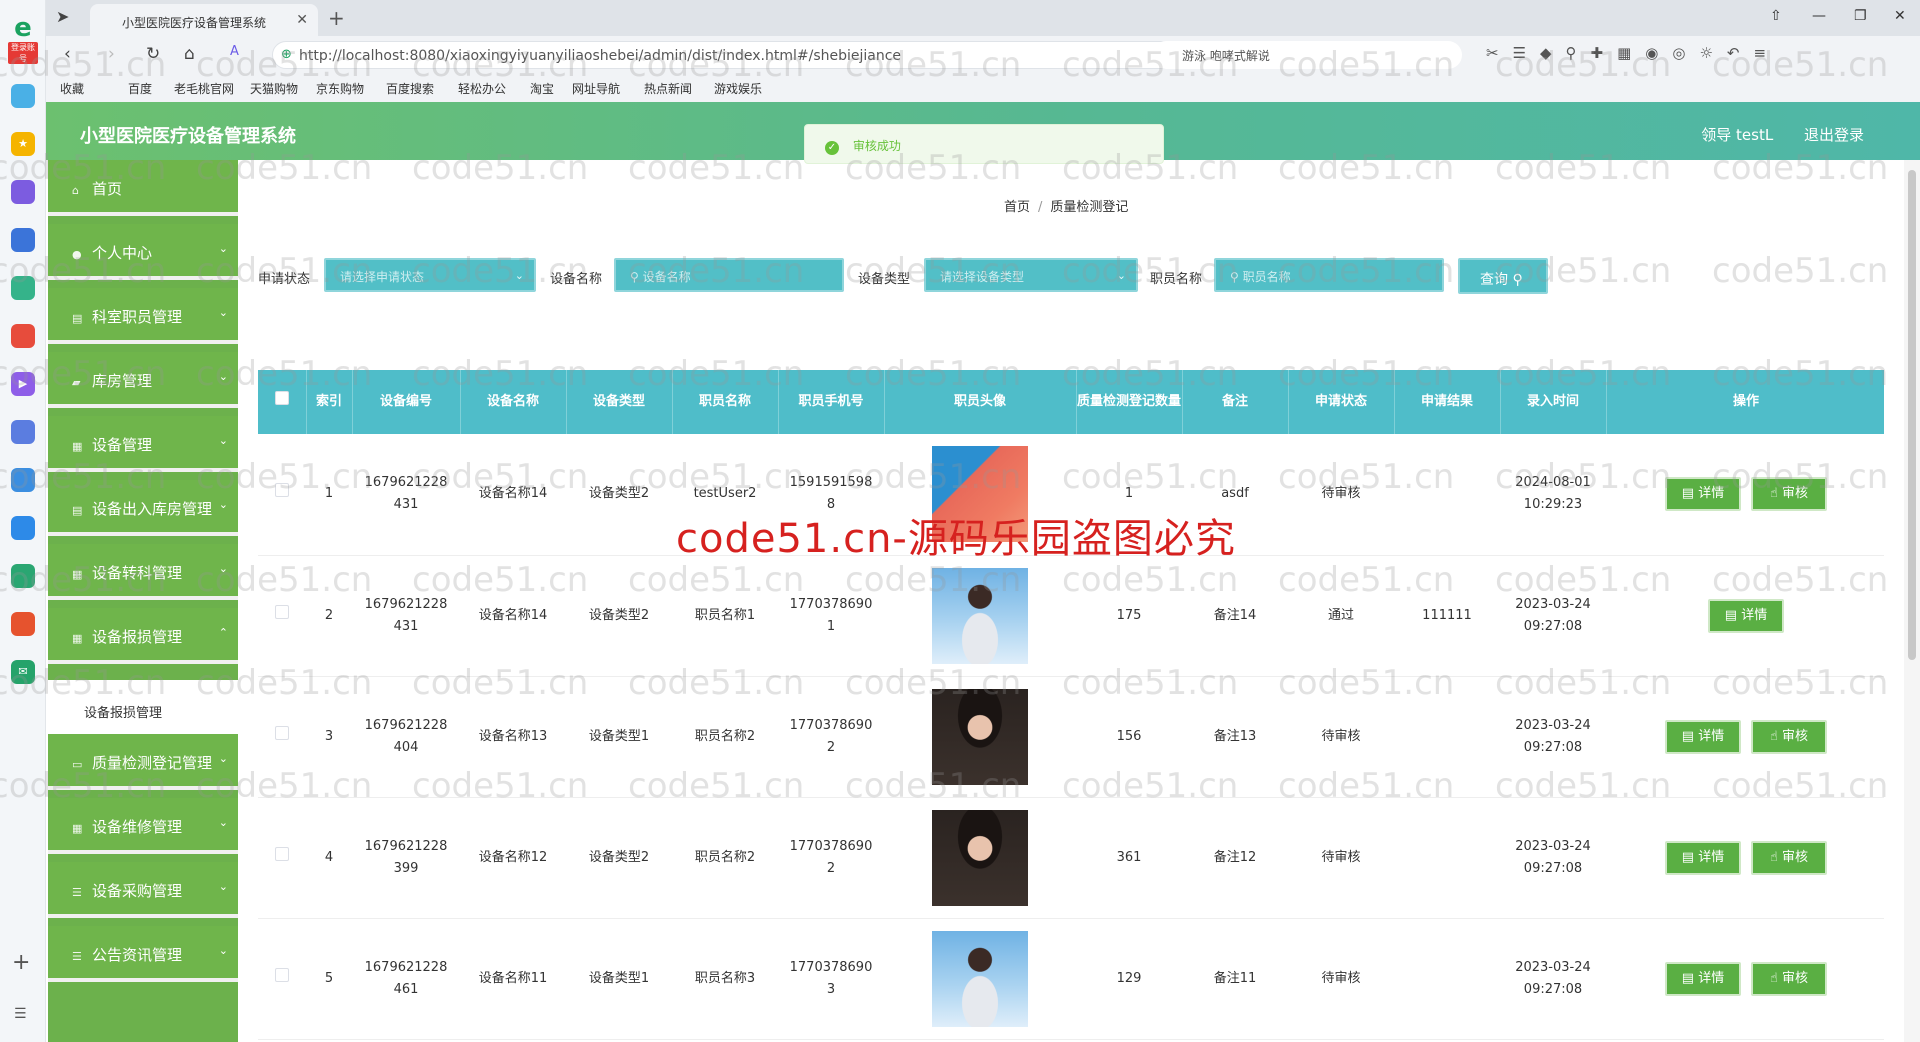 This screenshot has width=1920, height=1042. I want to click on note-icon, so click(23, 432).